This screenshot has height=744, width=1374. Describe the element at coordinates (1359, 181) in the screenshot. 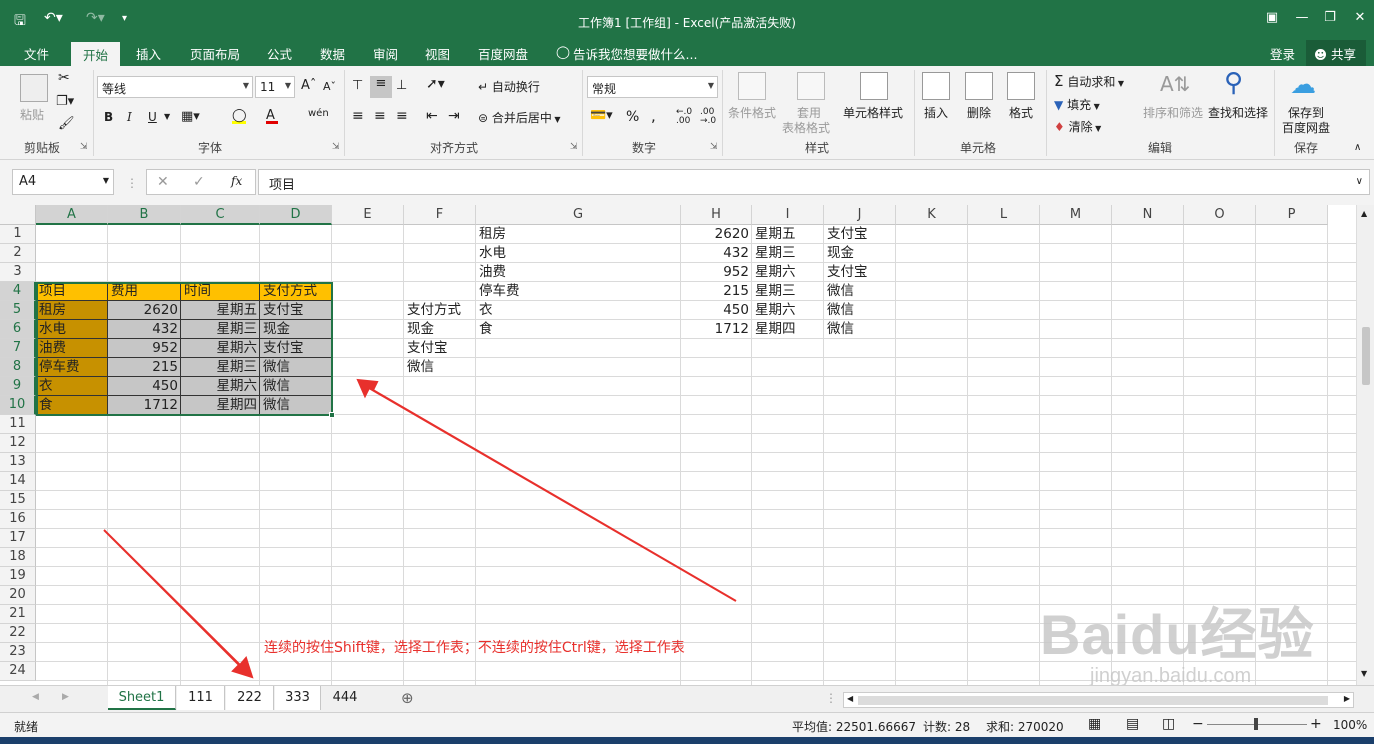

I see `expand-formula-icon: ∨` at that location.